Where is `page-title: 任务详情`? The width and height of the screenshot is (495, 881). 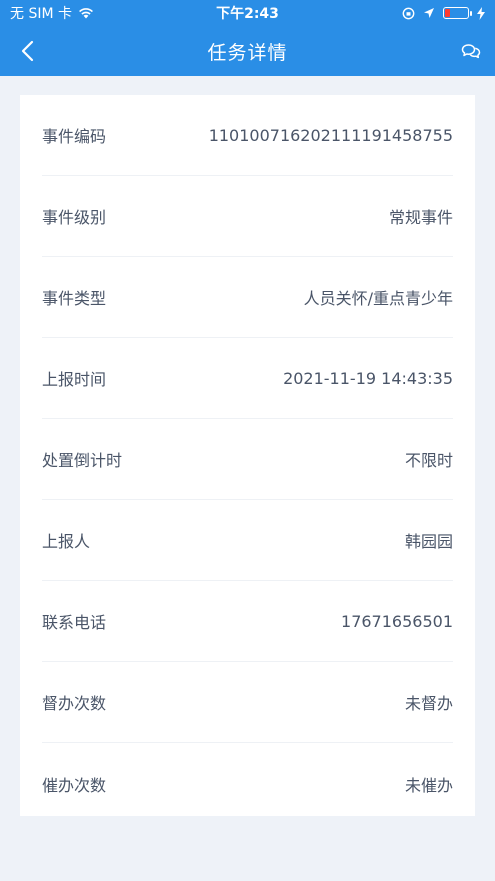 page-title: 任务详情 is located at coordinates (247, 52).